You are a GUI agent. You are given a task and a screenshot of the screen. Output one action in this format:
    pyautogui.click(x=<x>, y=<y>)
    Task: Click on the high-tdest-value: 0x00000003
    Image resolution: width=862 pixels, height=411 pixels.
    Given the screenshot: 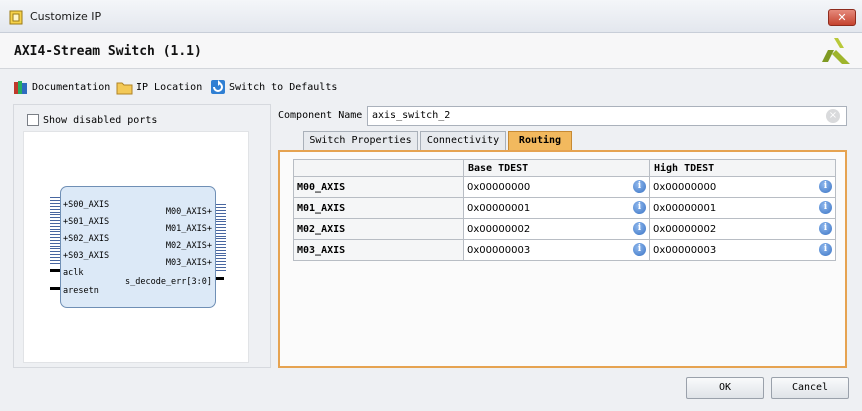 What is the action you would take?
    pyautogui.click(x=685, y=250)
    